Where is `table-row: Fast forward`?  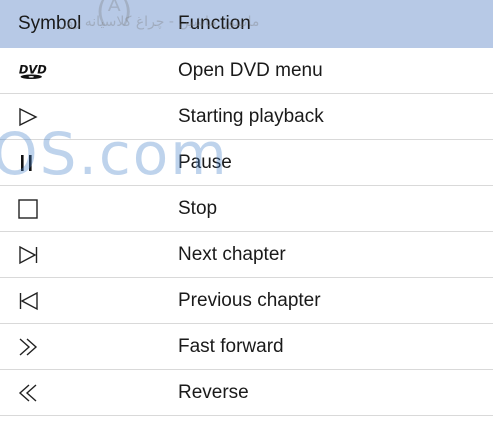
table-row: Fast forward is located at coordinates (246, 347).